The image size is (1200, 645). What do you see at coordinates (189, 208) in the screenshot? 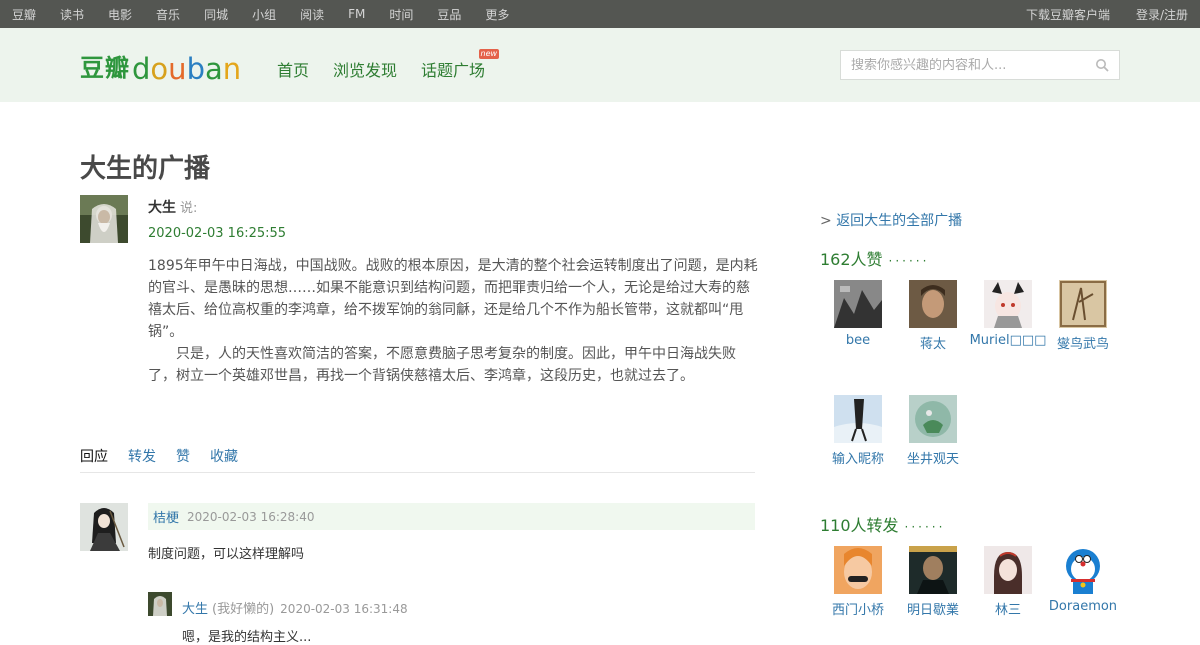
I see `said-label: 说:` at bounding box center [189, 208].